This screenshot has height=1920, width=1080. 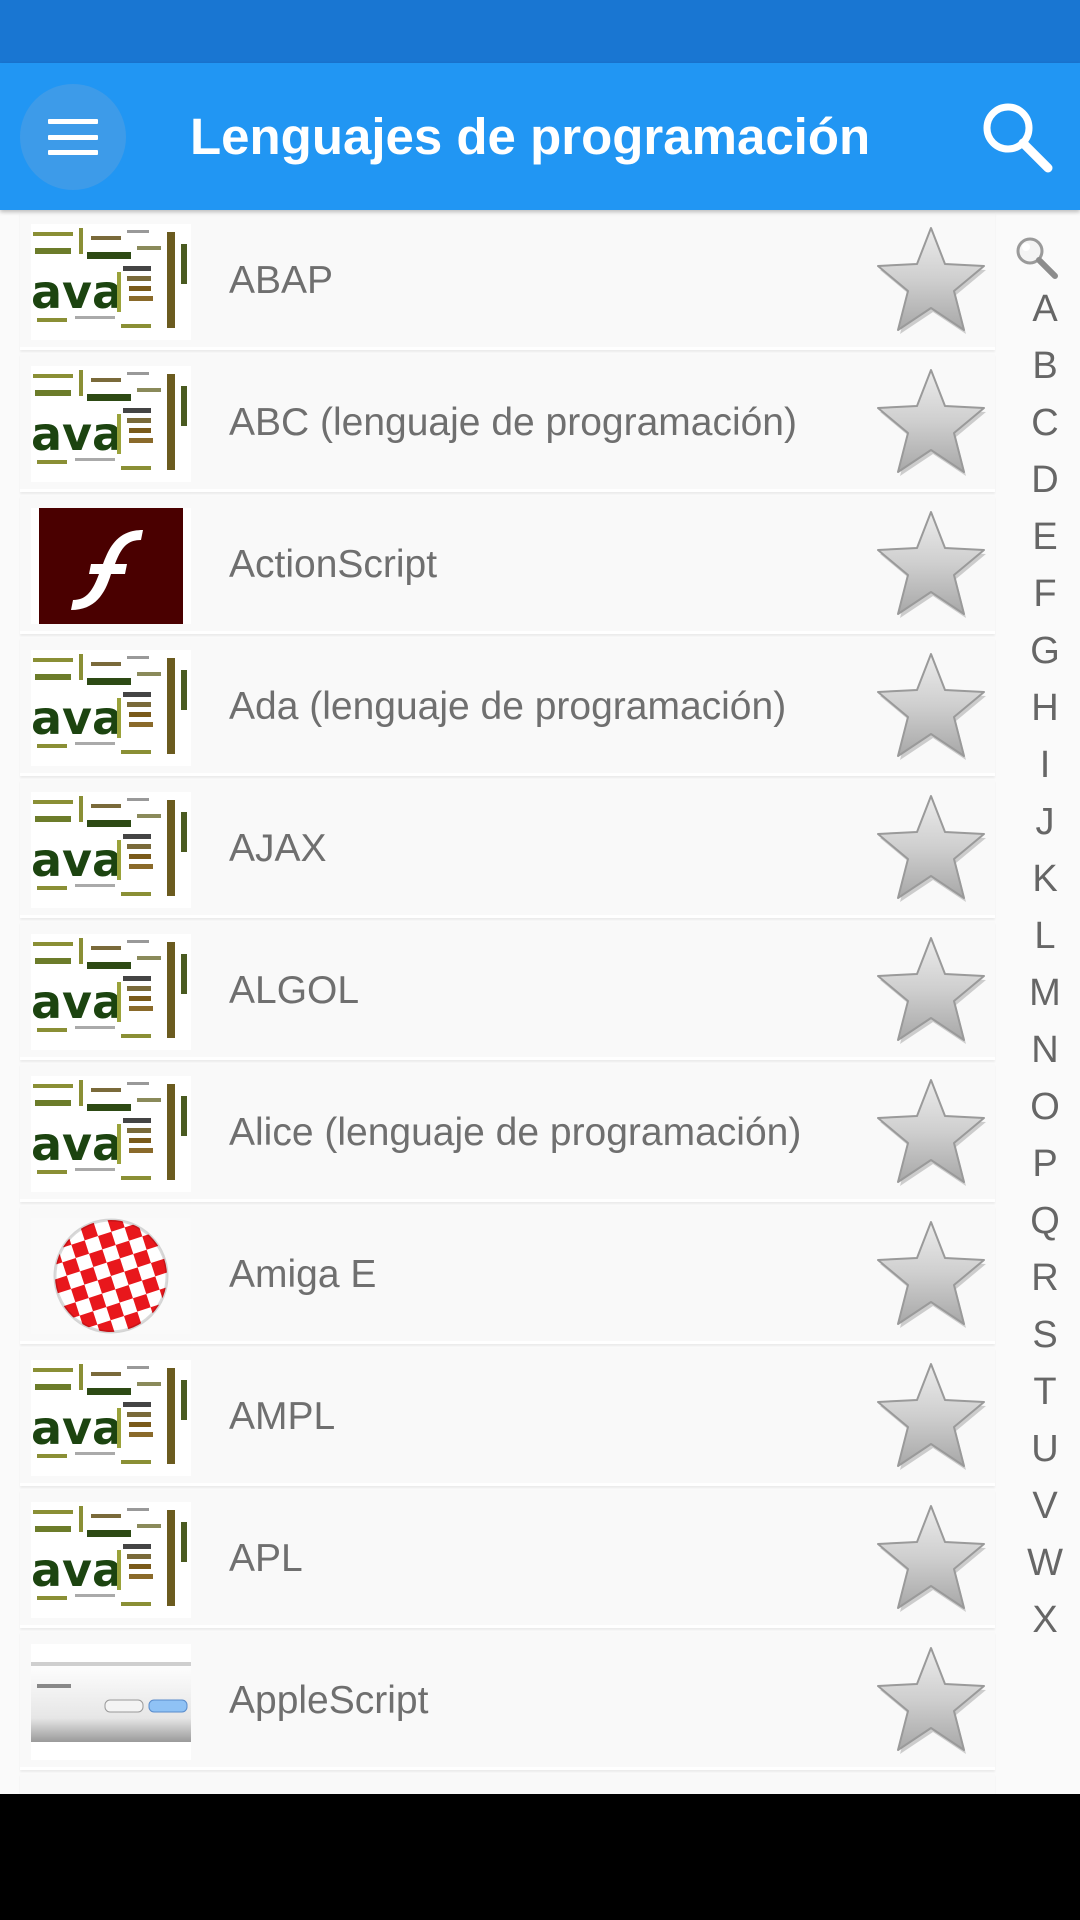 I want to click on index-letter: D, so click(x=1045, y=480).